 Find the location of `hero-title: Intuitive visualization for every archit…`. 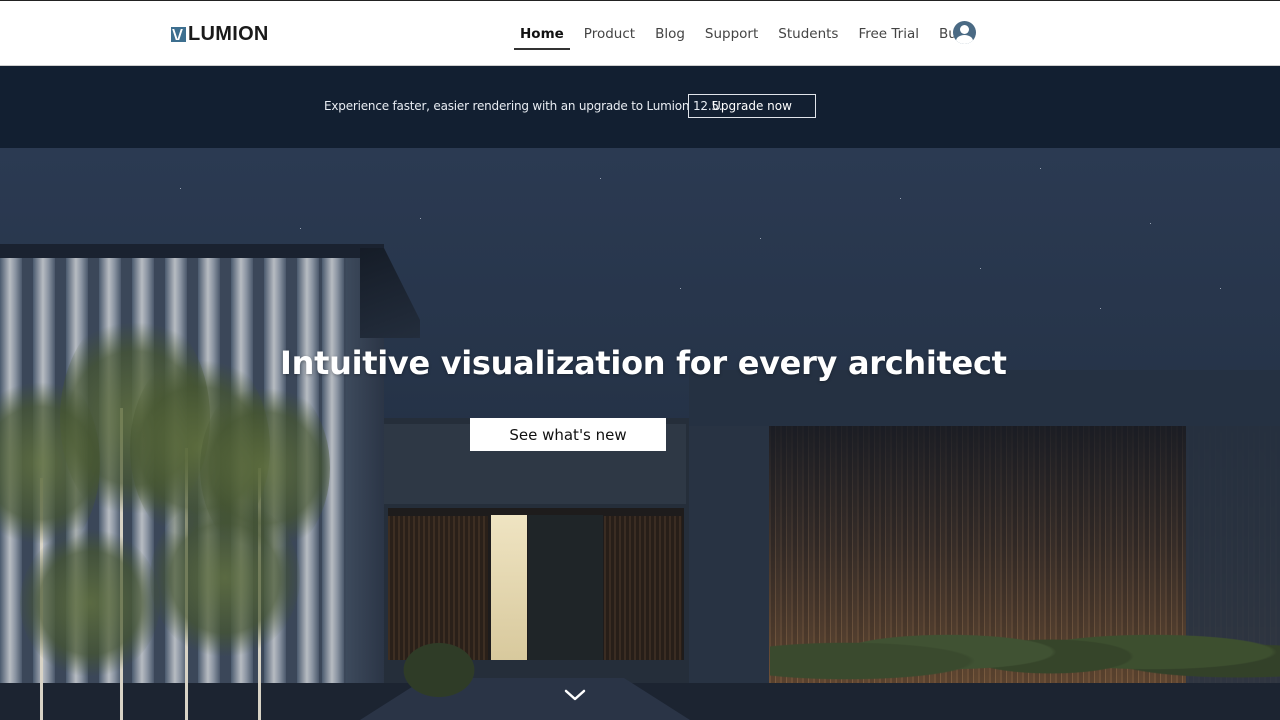

hero-title: Intuitive visualization for every archit… is located at coordinates (643, 363).